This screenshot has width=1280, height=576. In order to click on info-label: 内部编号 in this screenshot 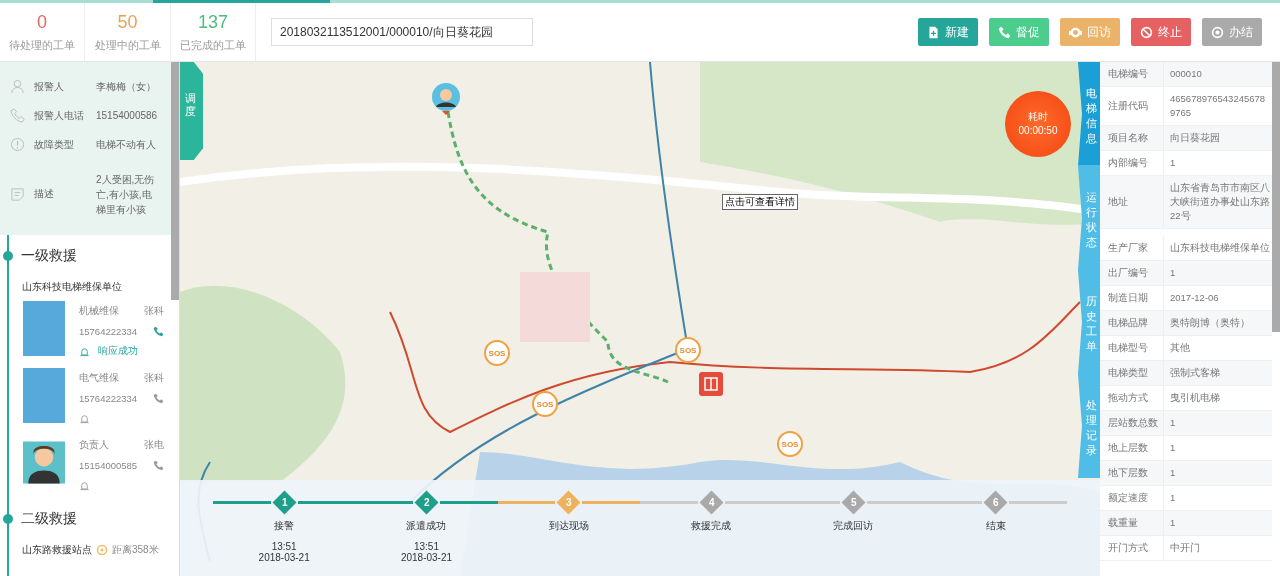, I will do `click(1132, 163)`.